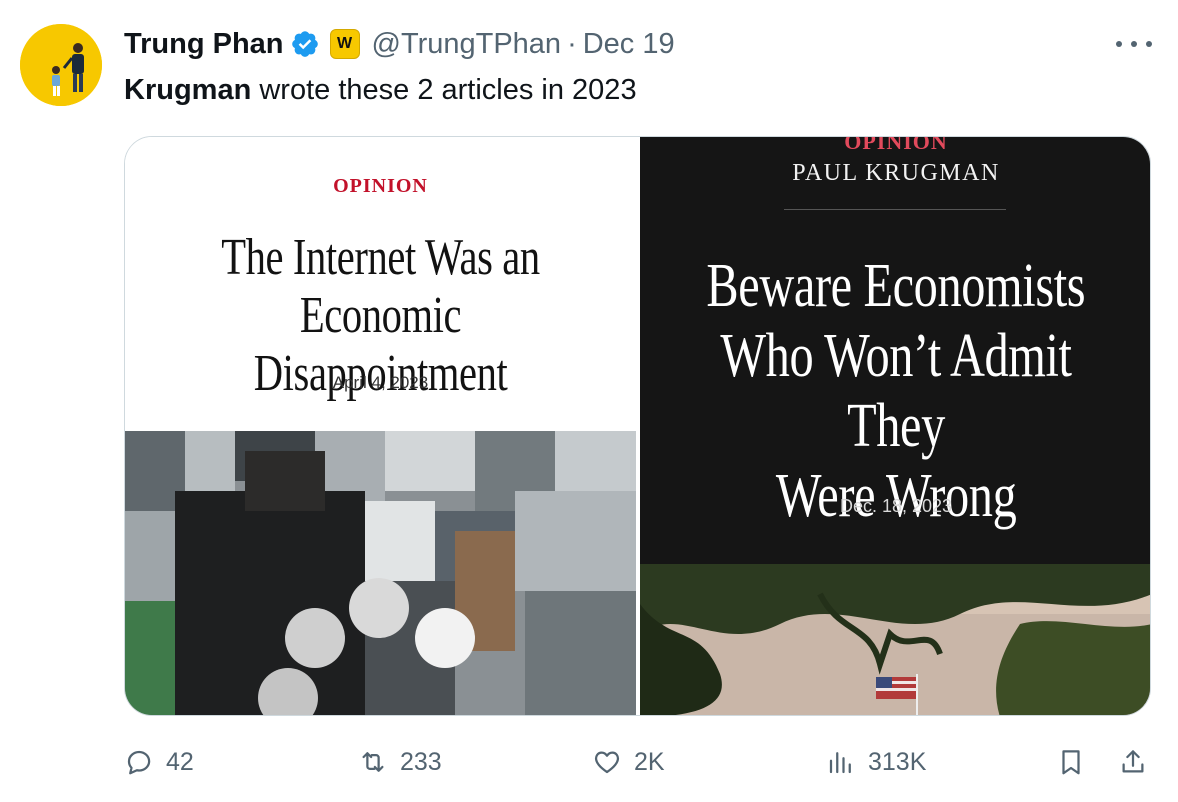 The height and width of the screenshot is (802, 1178). I want to click on right-section-label: OPINION, so click(896, 145).